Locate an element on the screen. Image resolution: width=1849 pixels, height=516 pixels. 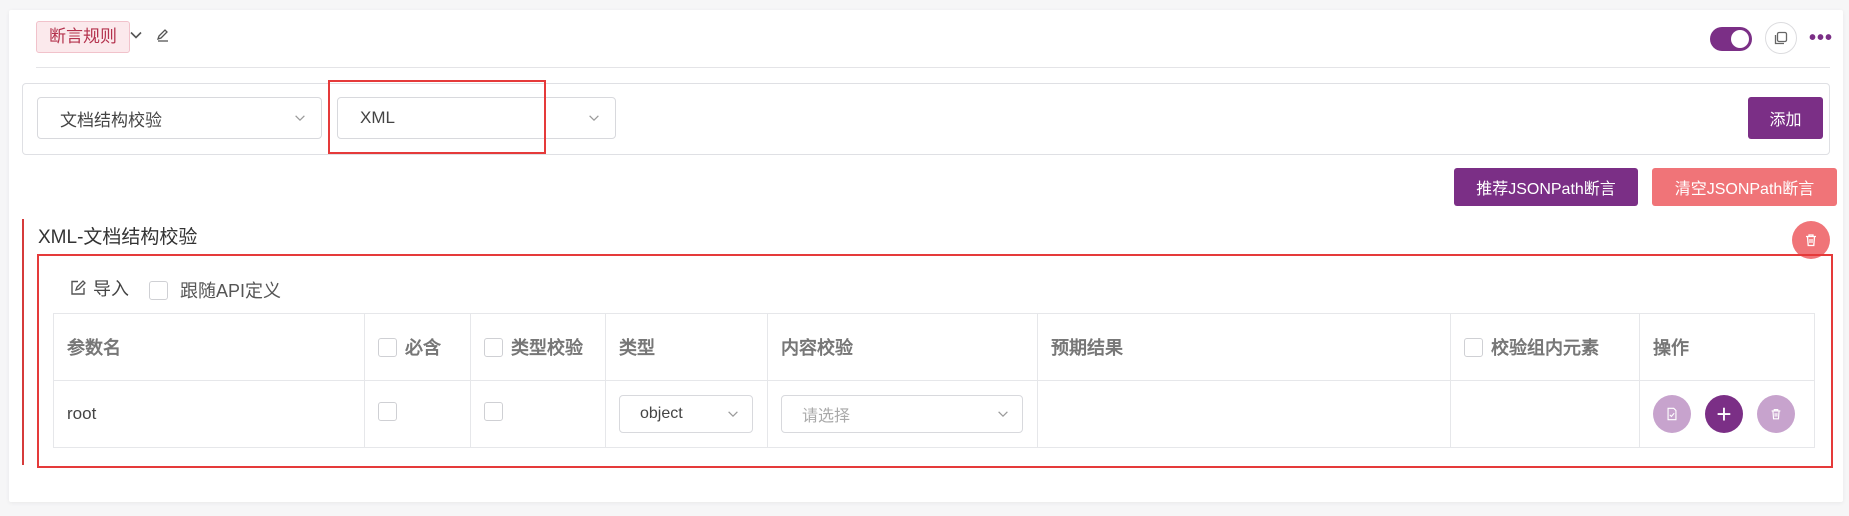
table-header-row: 参数名 必含 类型校验 类型 内容校验 预期结果 校验组内元素 操作 is located at coordinates (934, 347).